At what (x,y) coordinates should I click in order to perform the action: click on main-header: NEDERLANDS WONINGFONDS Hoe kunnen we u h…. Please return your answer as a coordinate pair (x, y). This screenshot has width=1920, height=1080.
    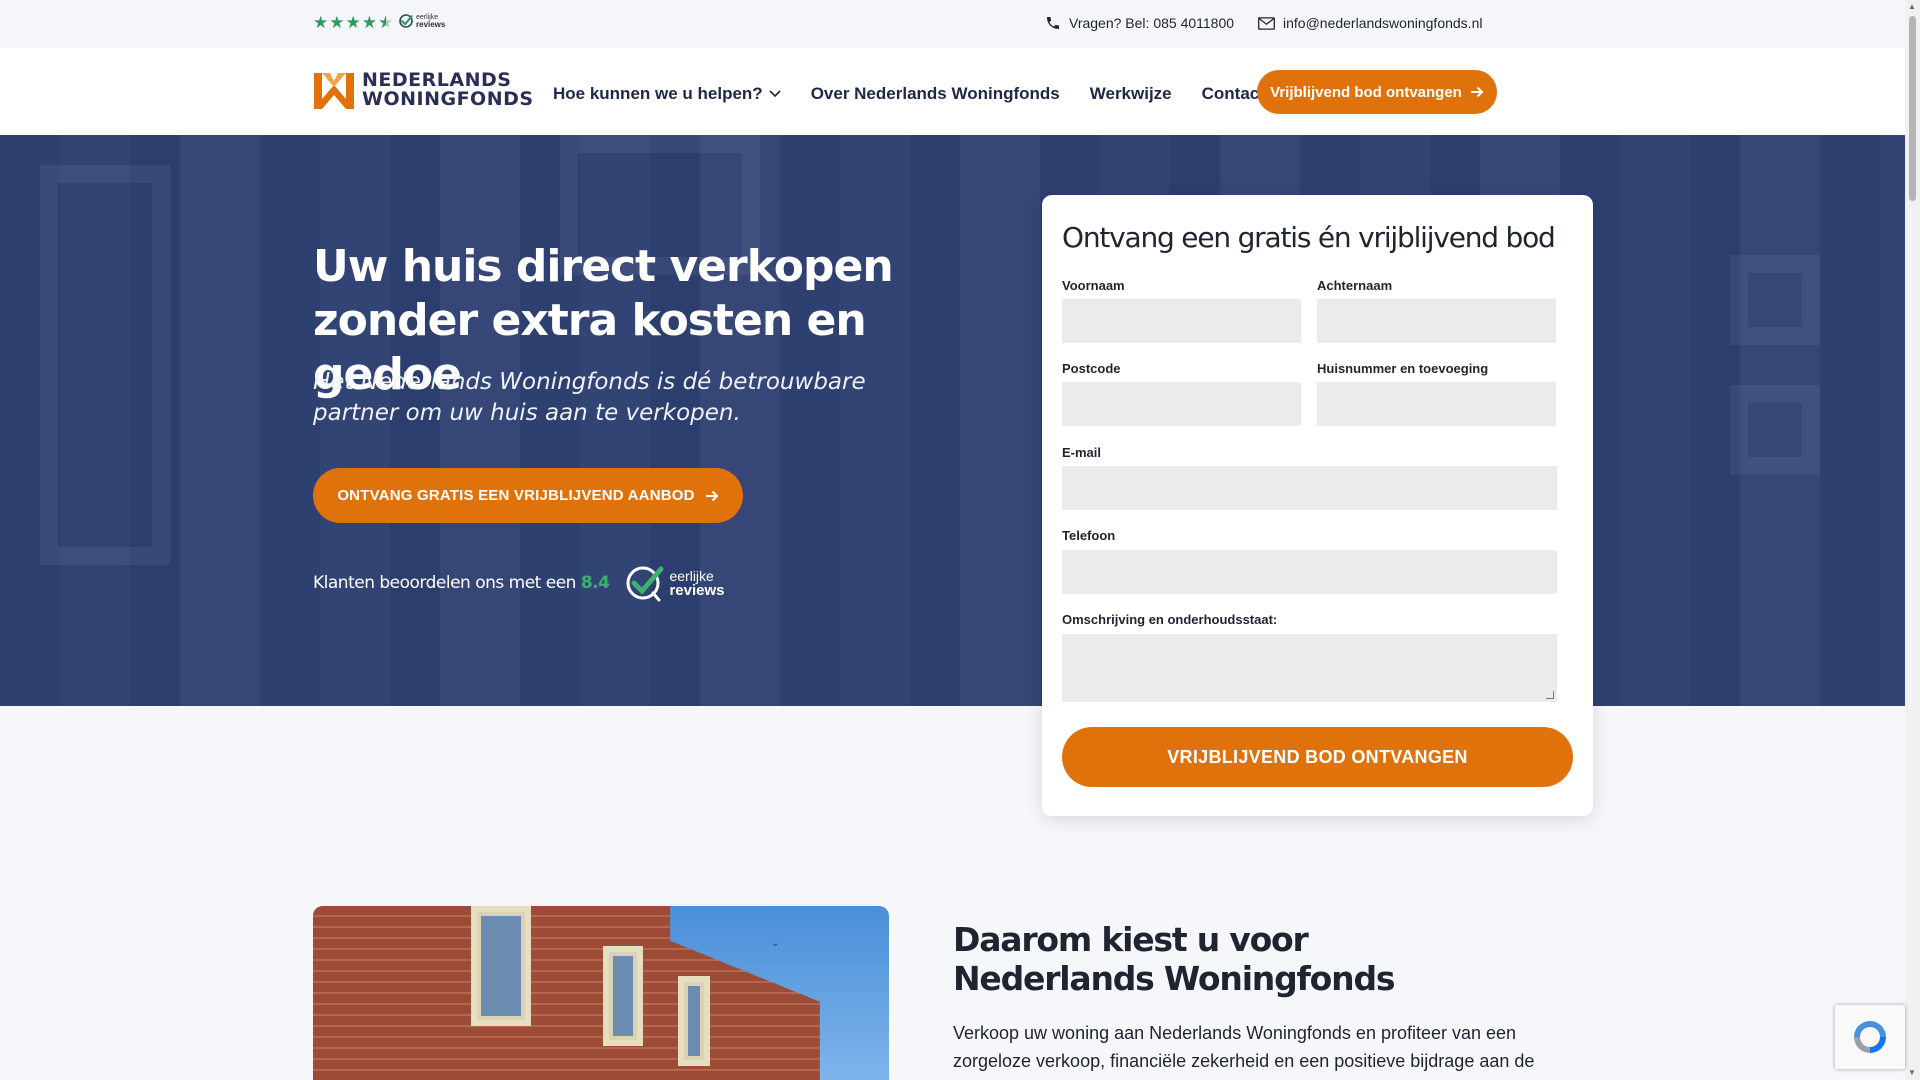
    Looking at the image, I should click on (952, 91).